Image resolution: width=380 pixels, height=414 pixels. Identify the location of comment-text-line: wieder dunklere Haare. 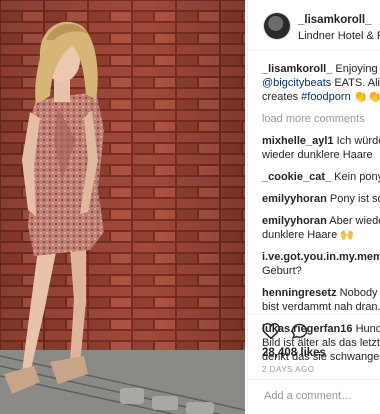
(317, 155).